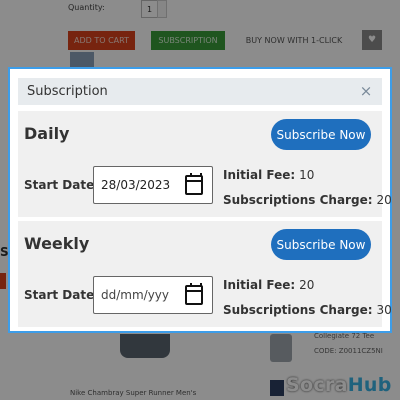 This screenshot has width=400, height=400. I want to click on start-date-input: 28/03/2023, so click(153, 185).